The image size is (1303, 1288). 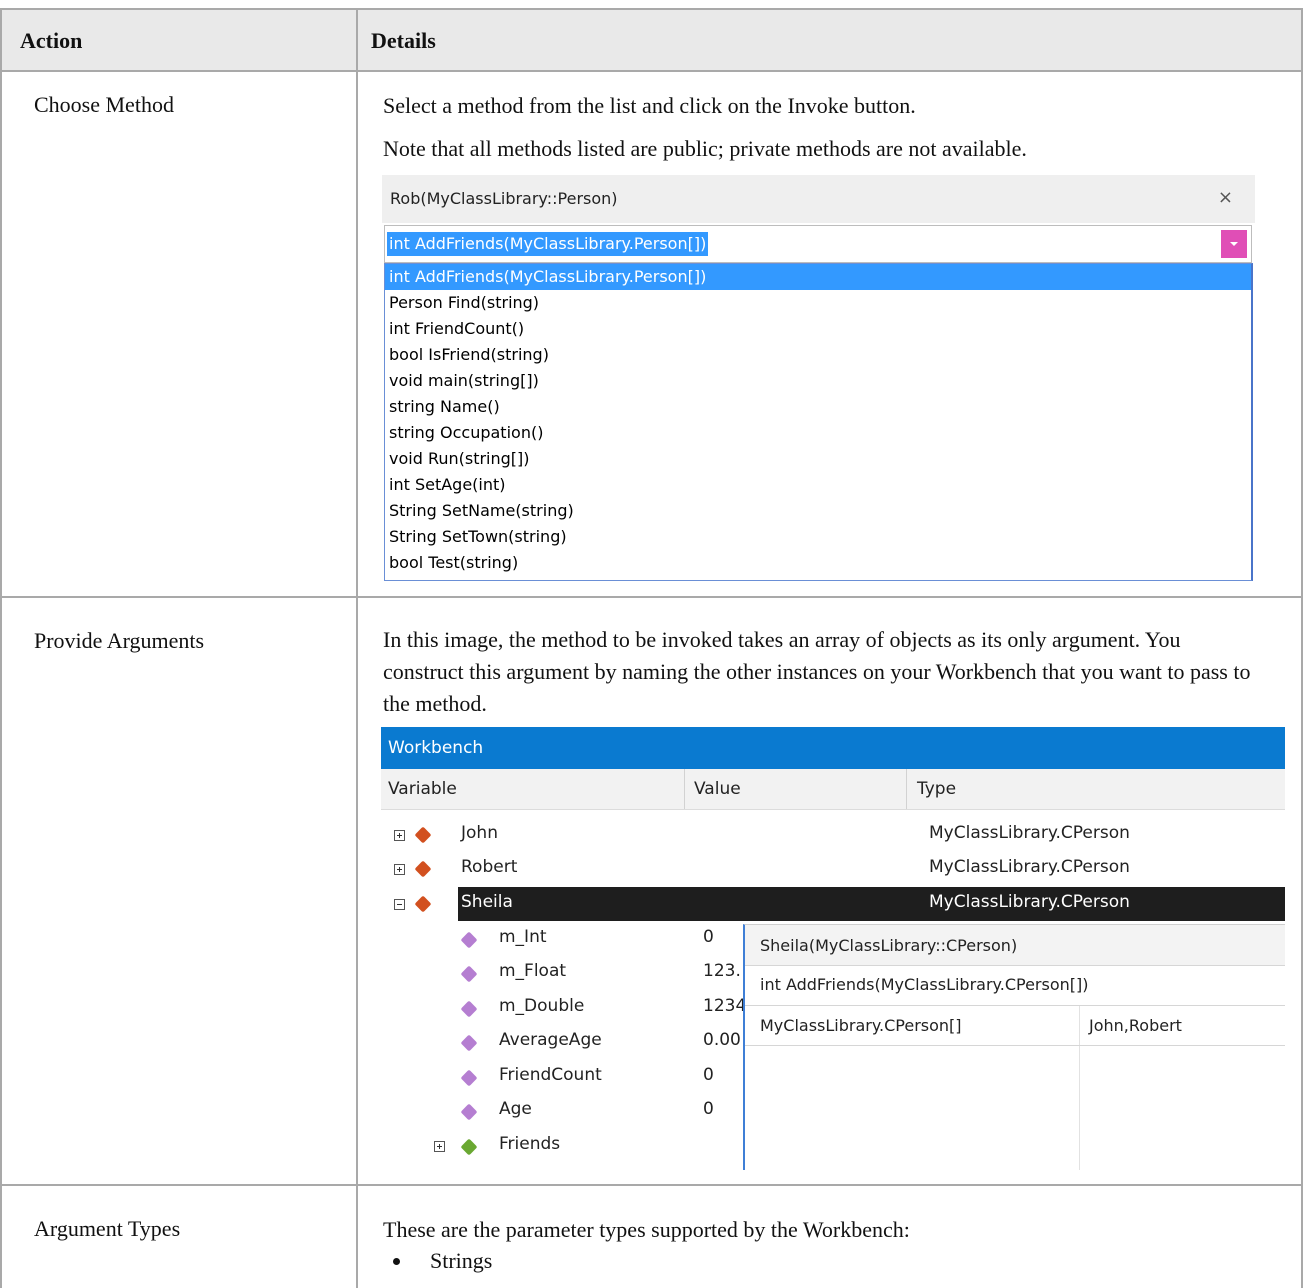 I want to click on table-header, so click(x=651, y=40).